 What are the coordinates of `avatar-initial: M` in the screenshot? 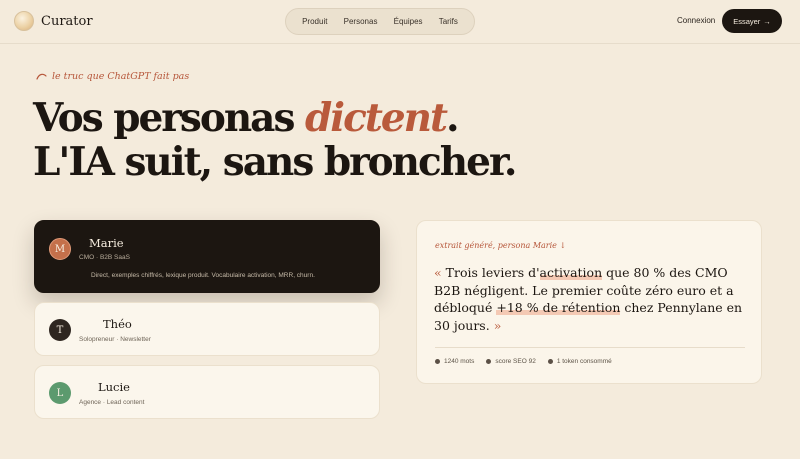 It's located at (60, 249).